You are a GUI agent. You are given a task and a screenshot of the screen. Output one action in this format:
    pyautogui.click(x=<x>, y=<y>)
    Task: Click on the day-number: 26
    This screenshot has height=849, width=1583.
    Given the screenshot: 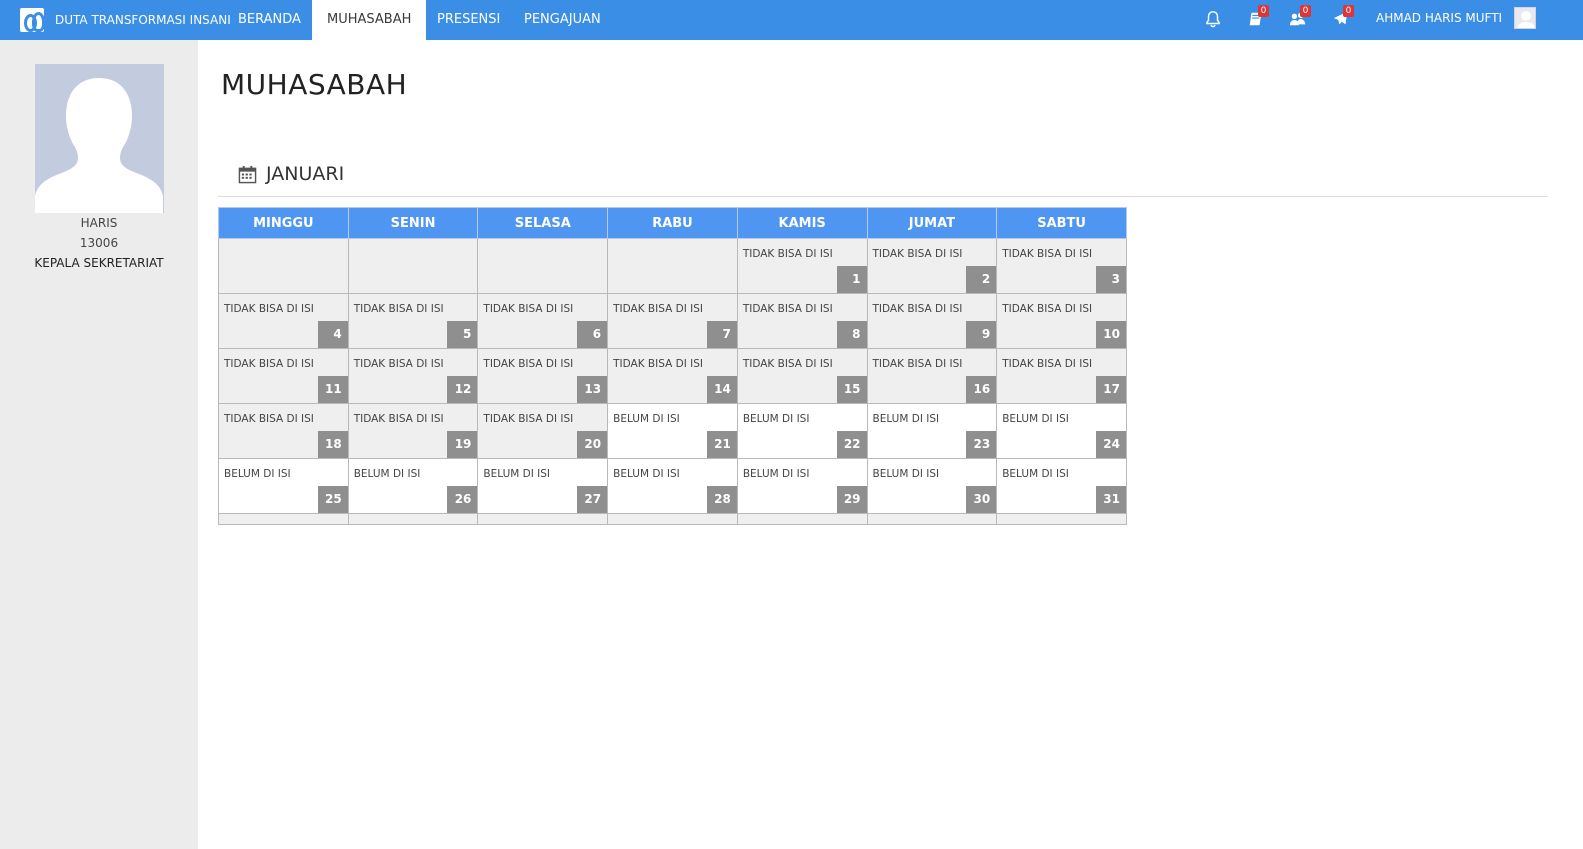 What is the action you would take?
    pyautogui.click(x=462, y=499)
    